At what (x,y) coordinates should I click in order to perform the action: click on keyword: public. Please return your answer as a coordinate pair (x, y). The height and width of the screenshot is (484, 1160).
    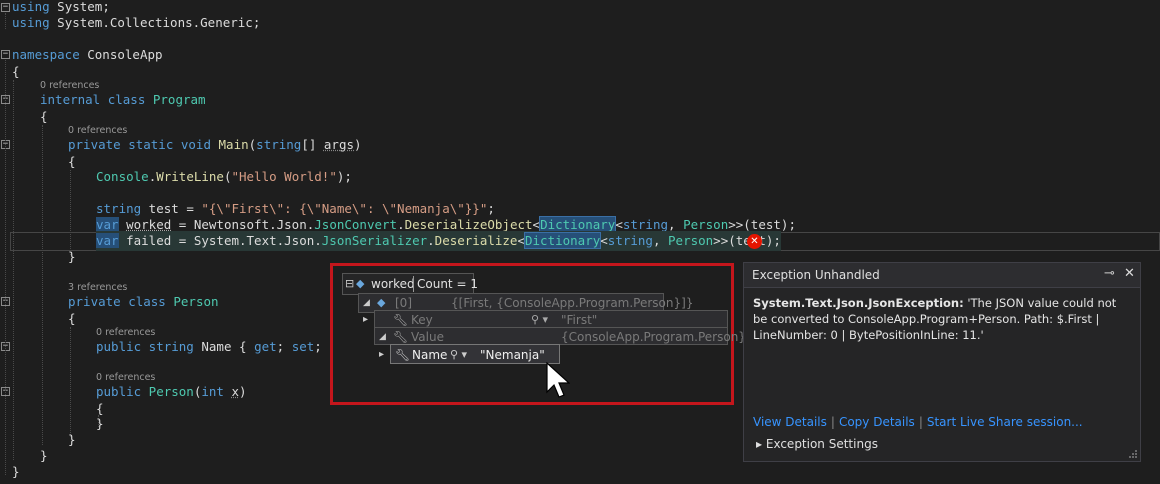
    Looking at the image, I should click on (119, 391).